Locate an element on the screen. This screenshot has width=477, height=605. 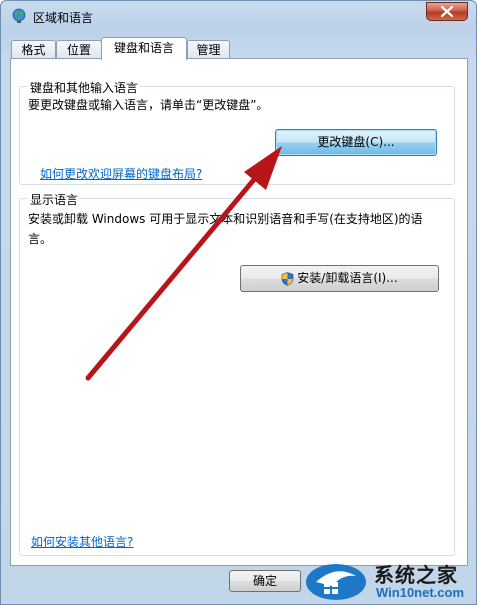
keyboard-group-title: 键盘和其他输入语言 is located at coordinates (84, 87).